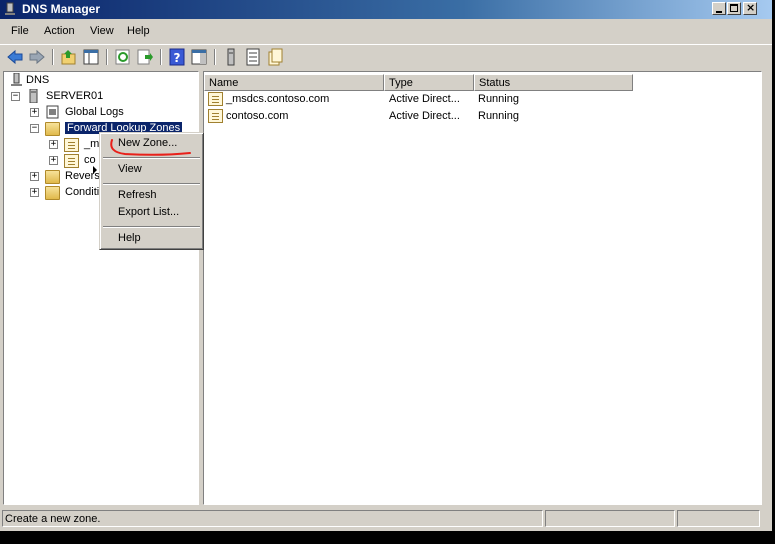  I want to click on tree-label: co, so click(90, 160).